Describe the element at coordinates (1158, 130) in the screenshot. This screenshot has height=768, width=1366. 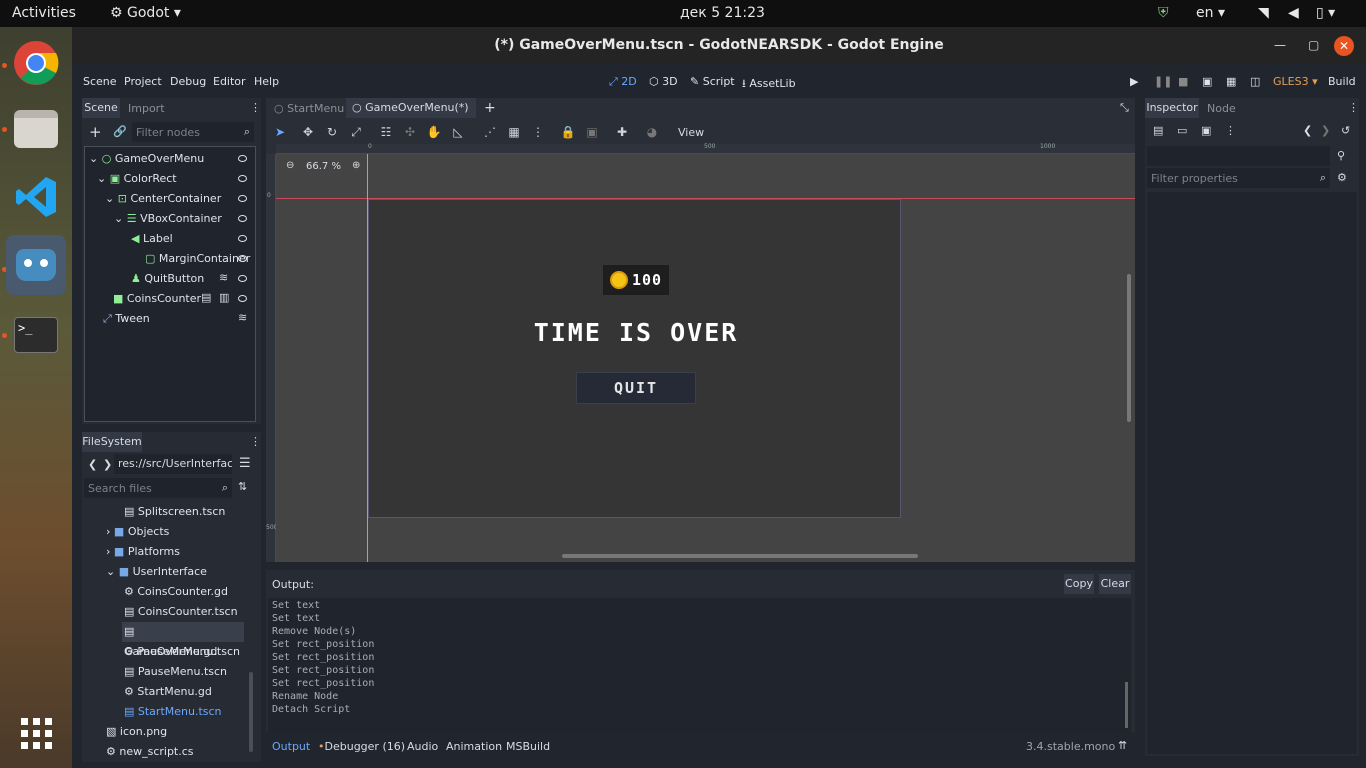
I see `new-resource-icon: ▤` at that location.